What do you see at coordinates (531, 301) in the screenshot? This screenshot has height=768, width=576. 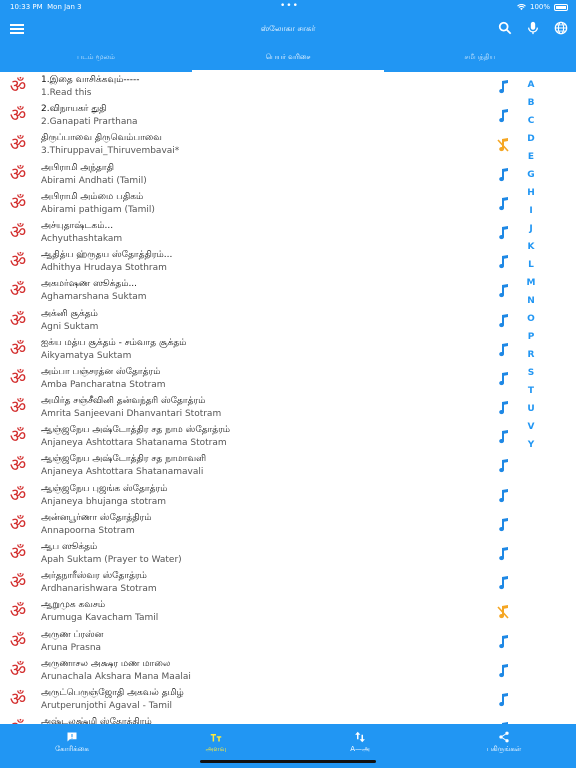 I see `alphabet-letter: N` at bounding box center [531, 301].